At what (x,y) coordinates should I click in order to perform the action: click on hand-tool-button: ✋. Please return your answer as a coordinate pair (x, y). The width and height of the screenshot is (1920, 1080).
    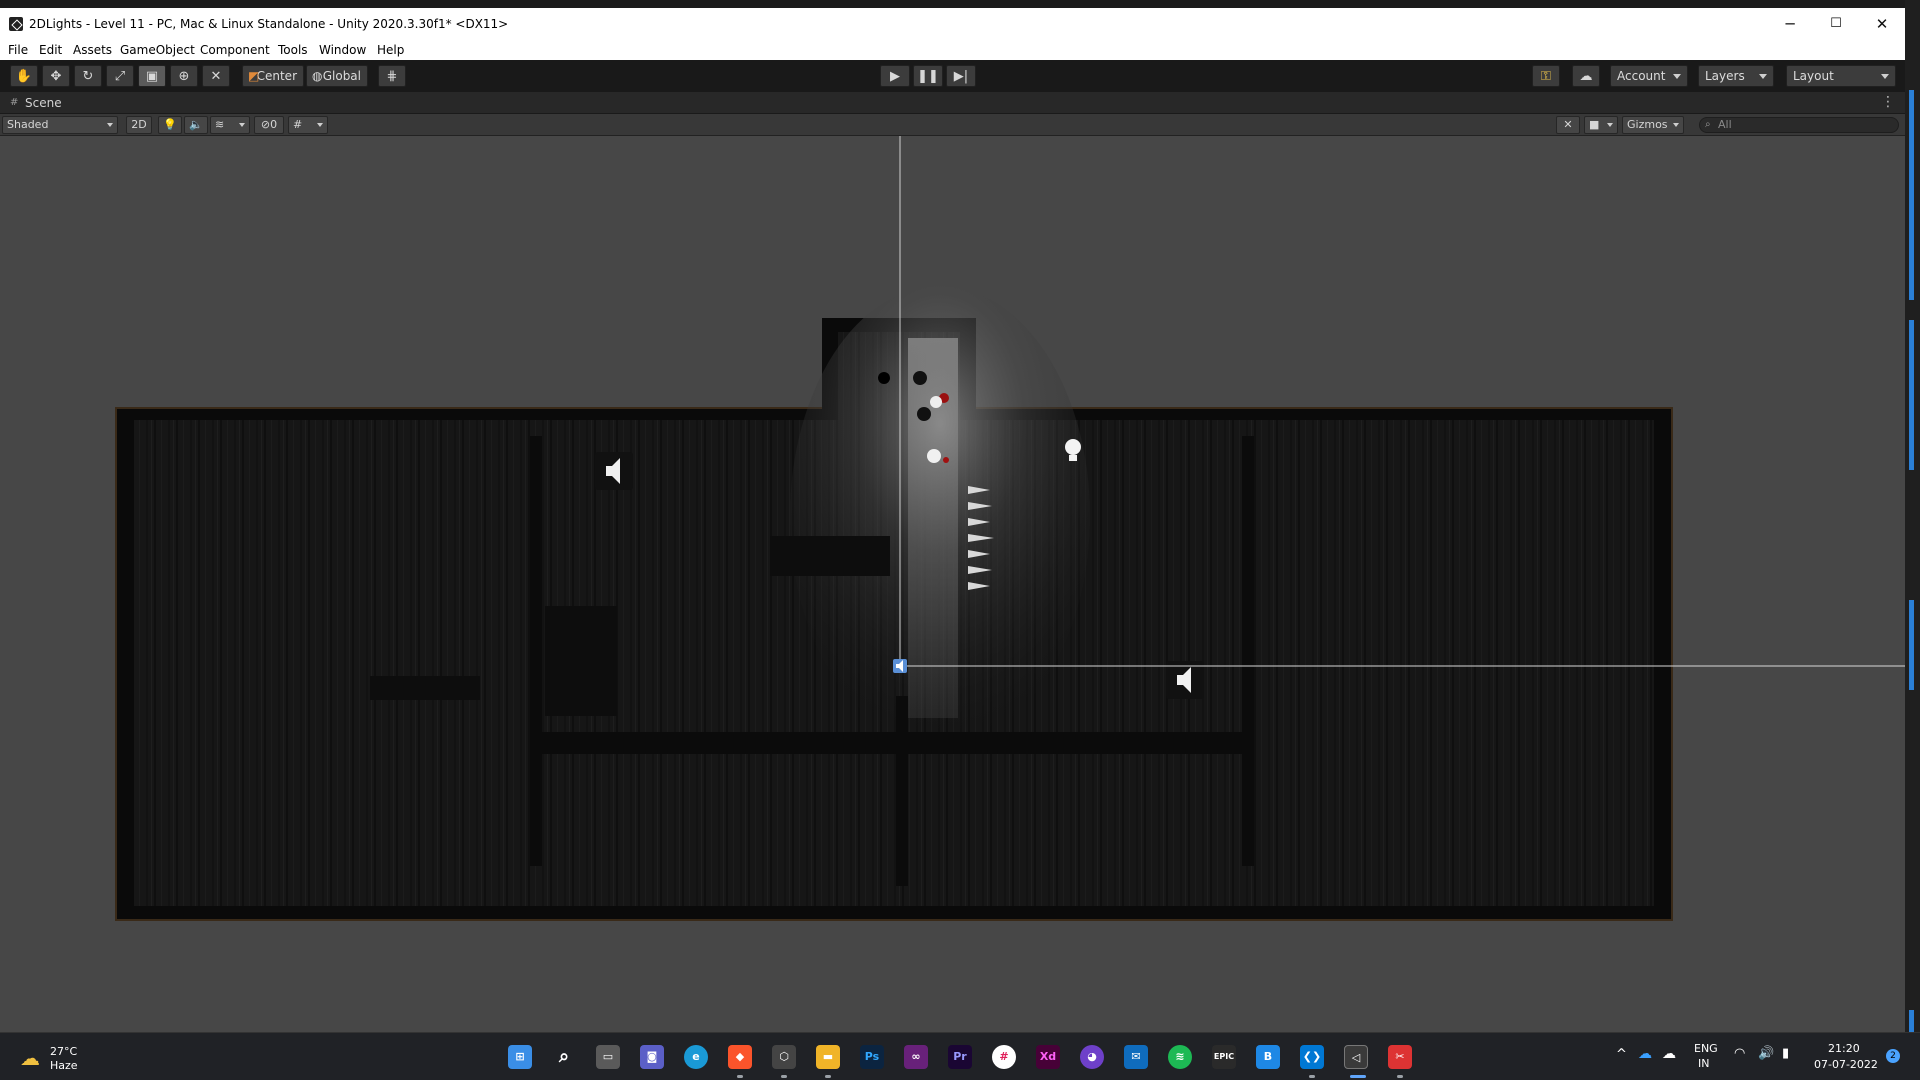
    Looking at the image, I should click on (24, 76).